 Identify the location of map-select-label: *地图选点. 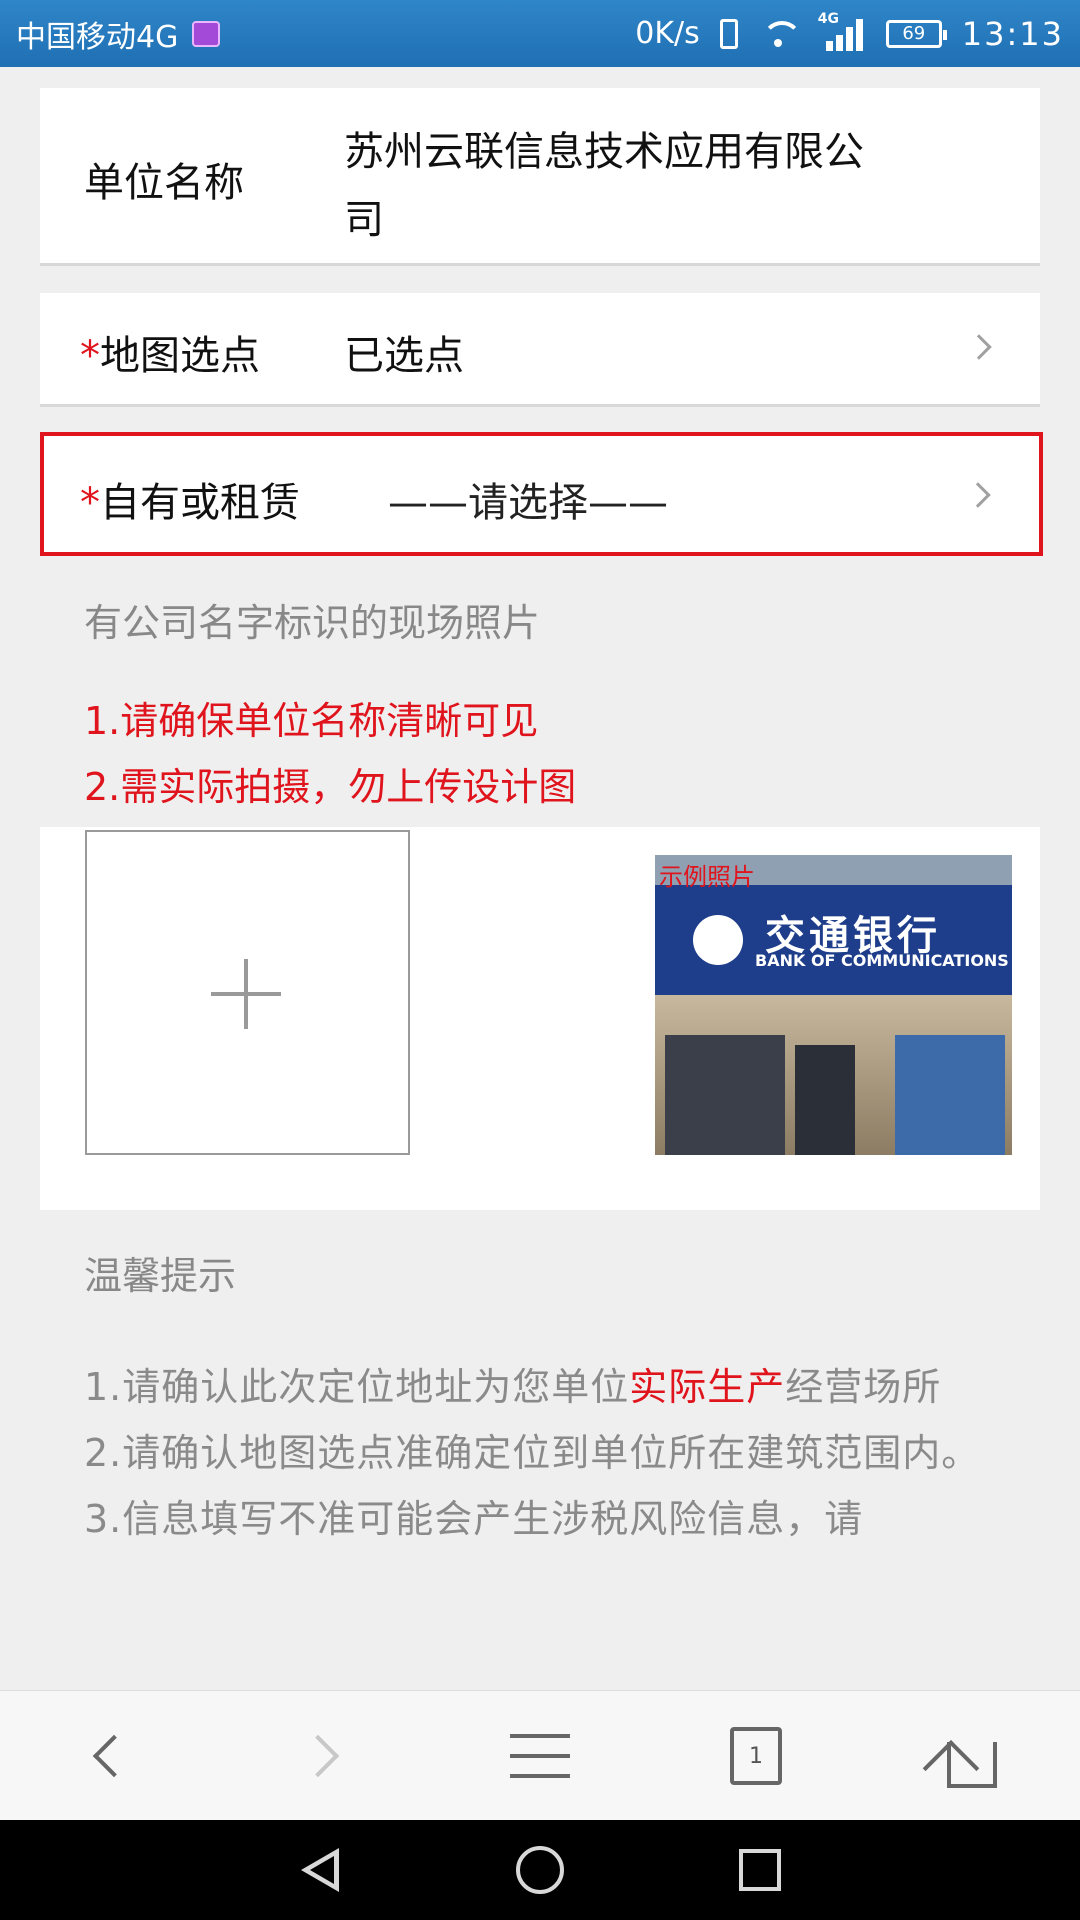
(170, 356).